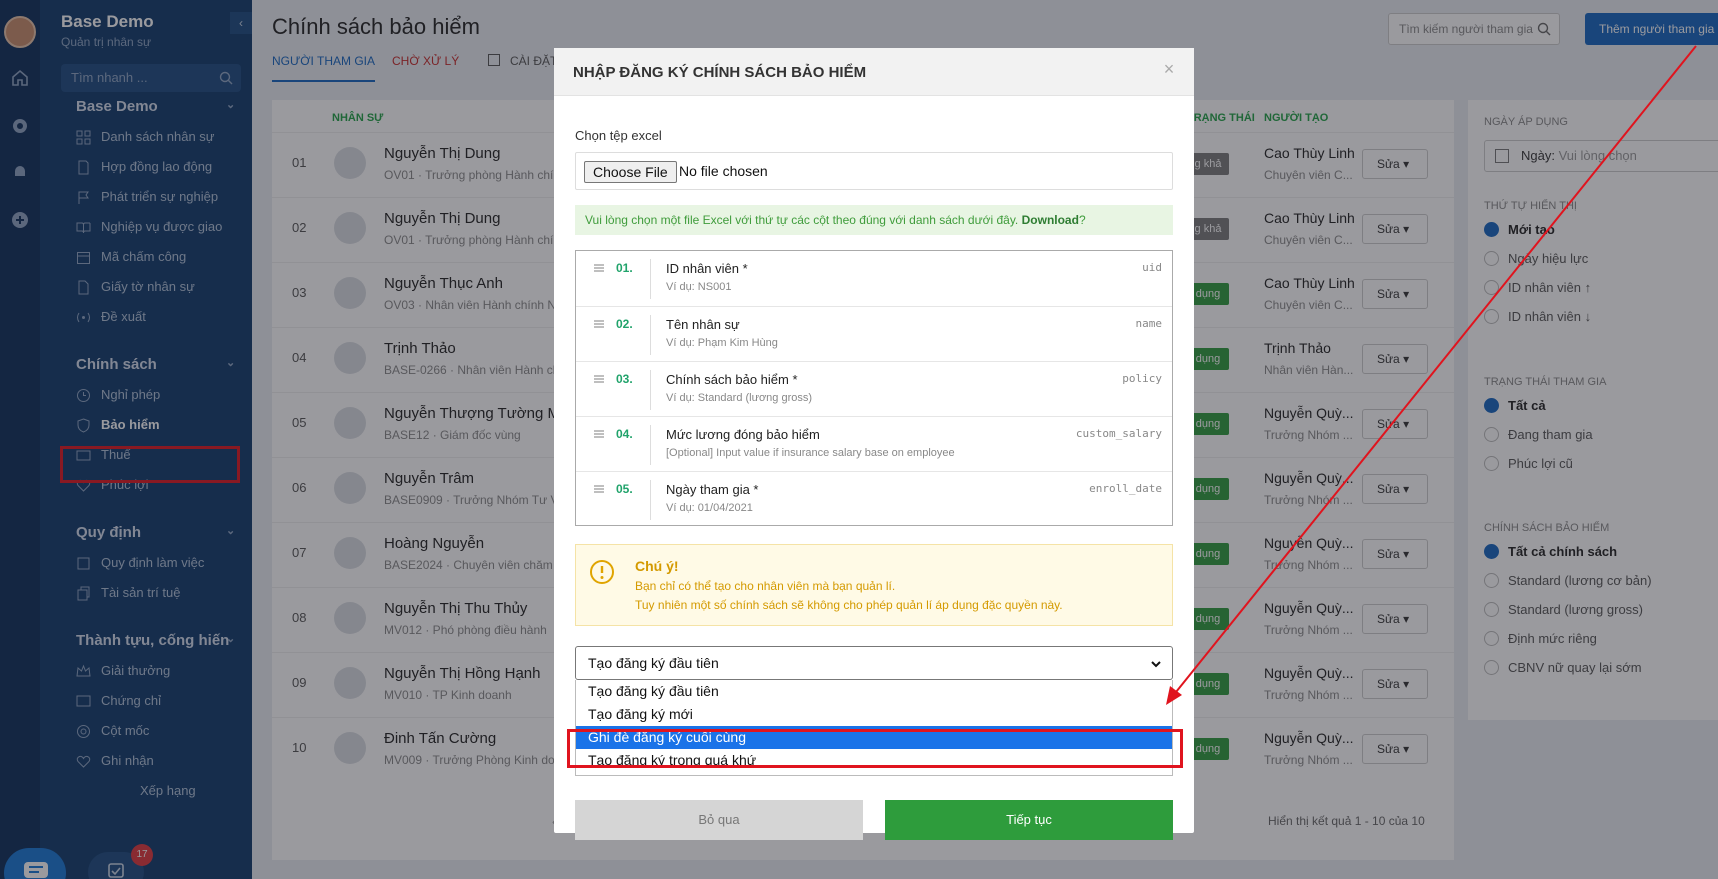 This screenshot has width=1718, height=879. What do you see at coordinates (1082, 220) in the screenshot?
I see `info-question-mark: ?` at bounding box center [1082, 220].